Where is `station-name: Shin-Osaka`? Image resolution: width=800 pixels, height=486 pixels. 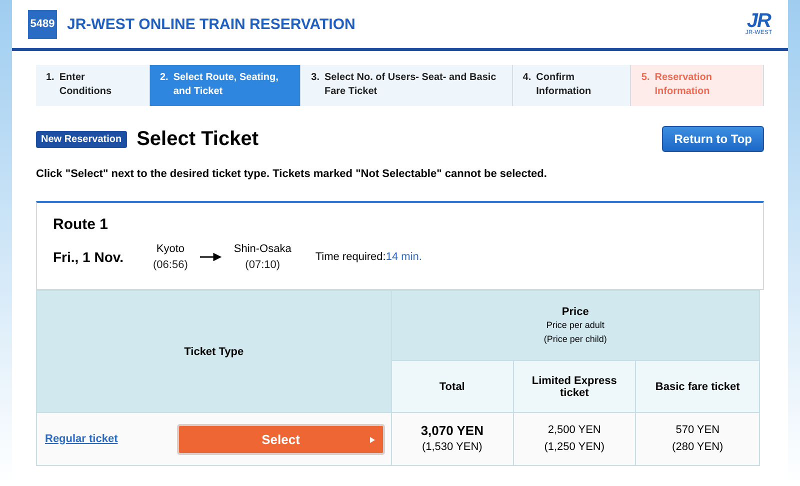 station-name: Shin-Osaka is located at coordinates (263, 249).